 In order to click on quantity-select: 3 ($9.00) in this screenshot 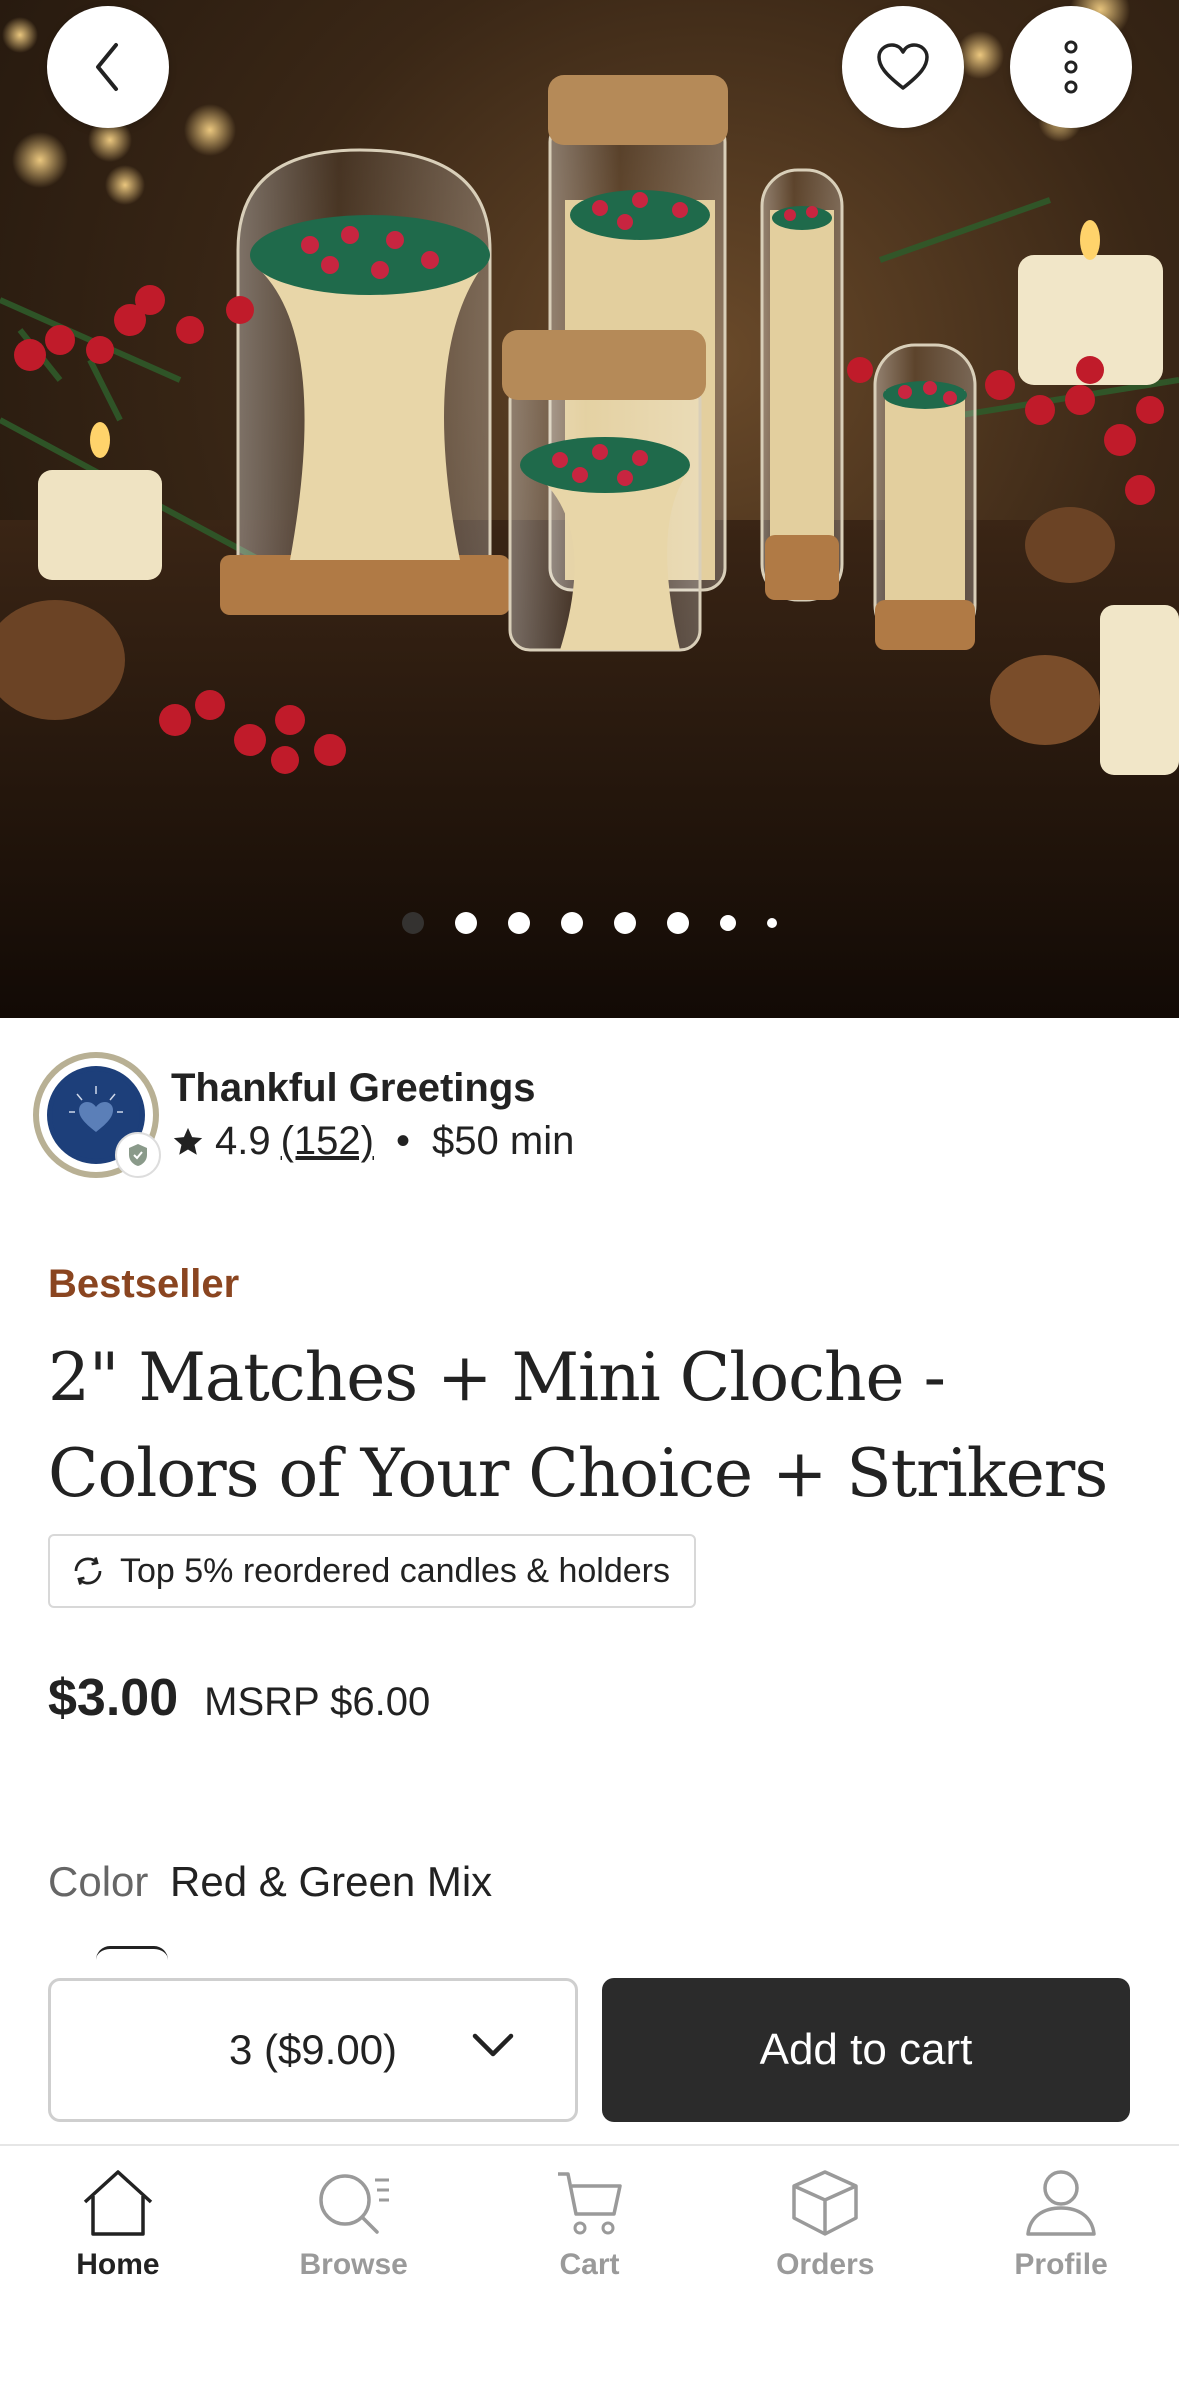, I will do `click(313, 2050)`.